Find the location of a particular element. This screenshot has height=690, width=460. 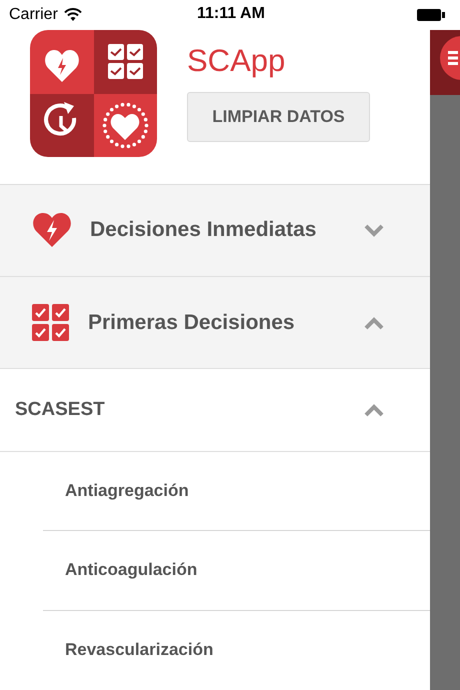

submenu-item: Revascularización is located at coordinates (236, 650).